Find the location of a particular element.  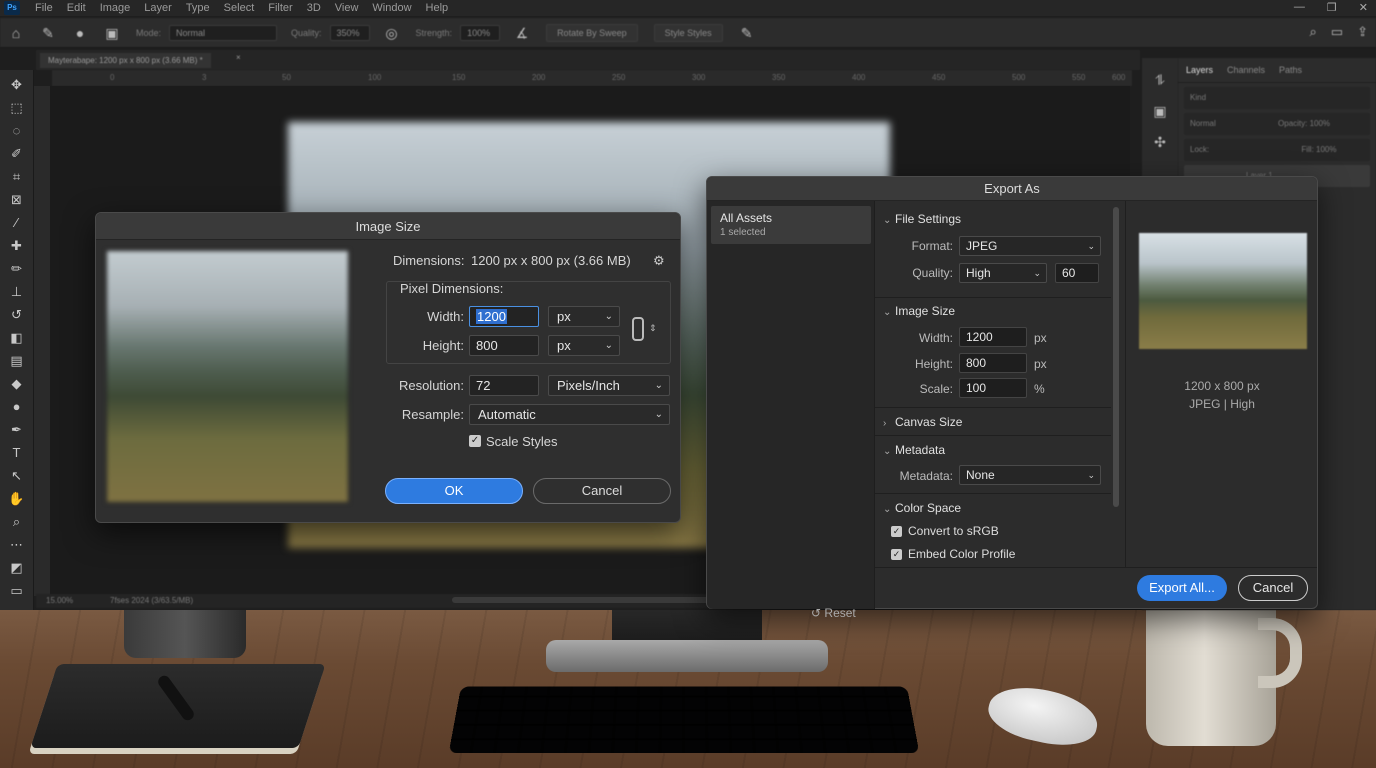

convert-srgb-checkbox: ✓ is located at coordinates (896, 531).